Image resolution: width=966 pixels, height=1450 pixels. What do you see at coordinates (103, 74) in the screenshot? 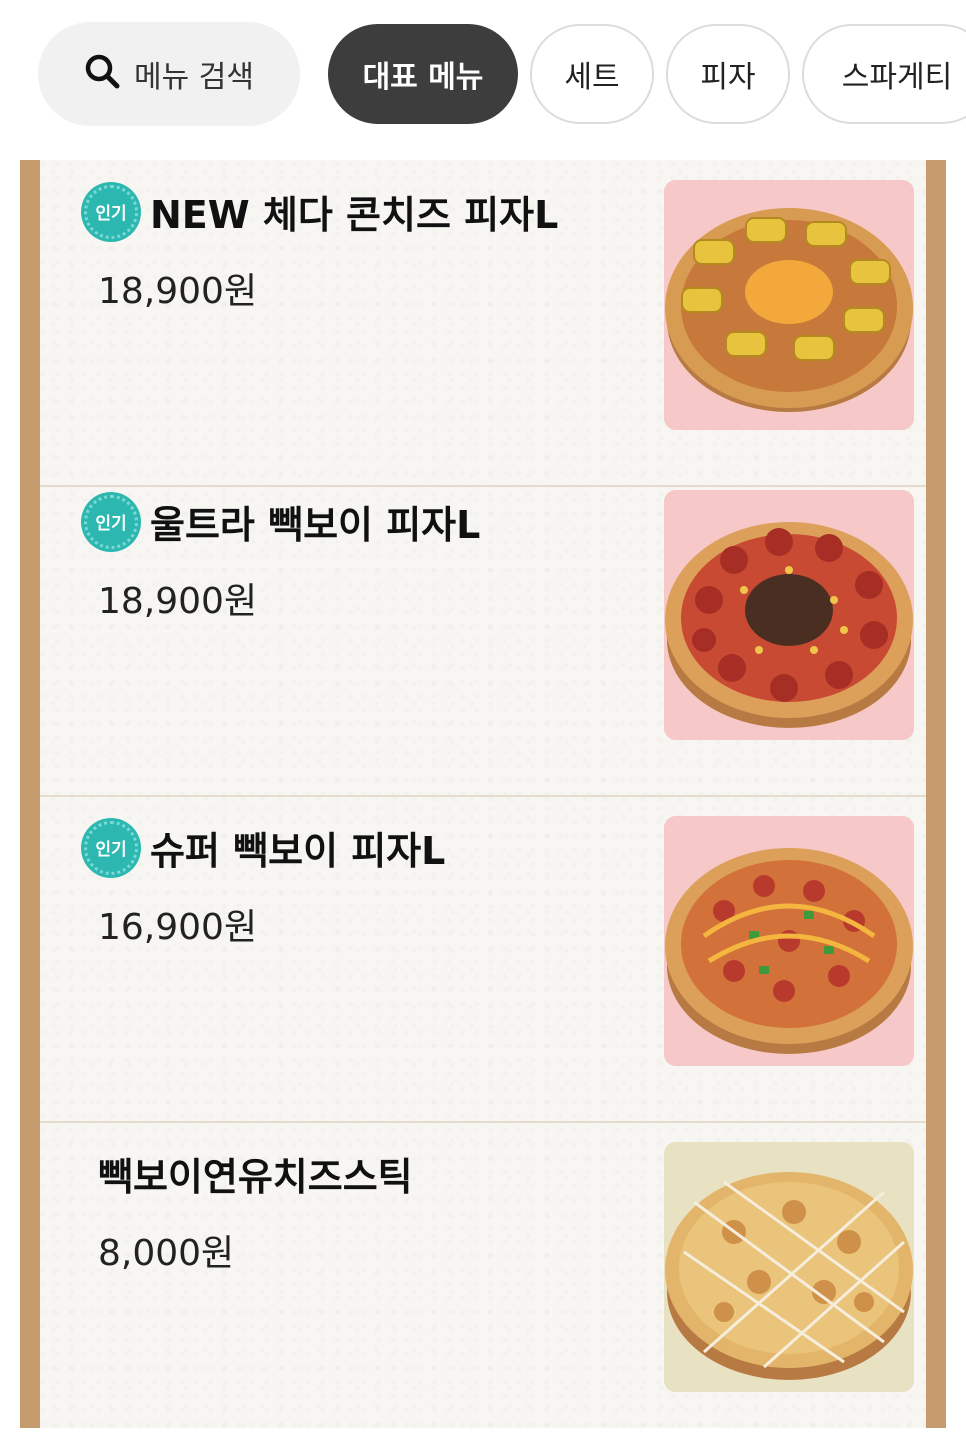
I see `search-icon` at bounding box center [103, 74].